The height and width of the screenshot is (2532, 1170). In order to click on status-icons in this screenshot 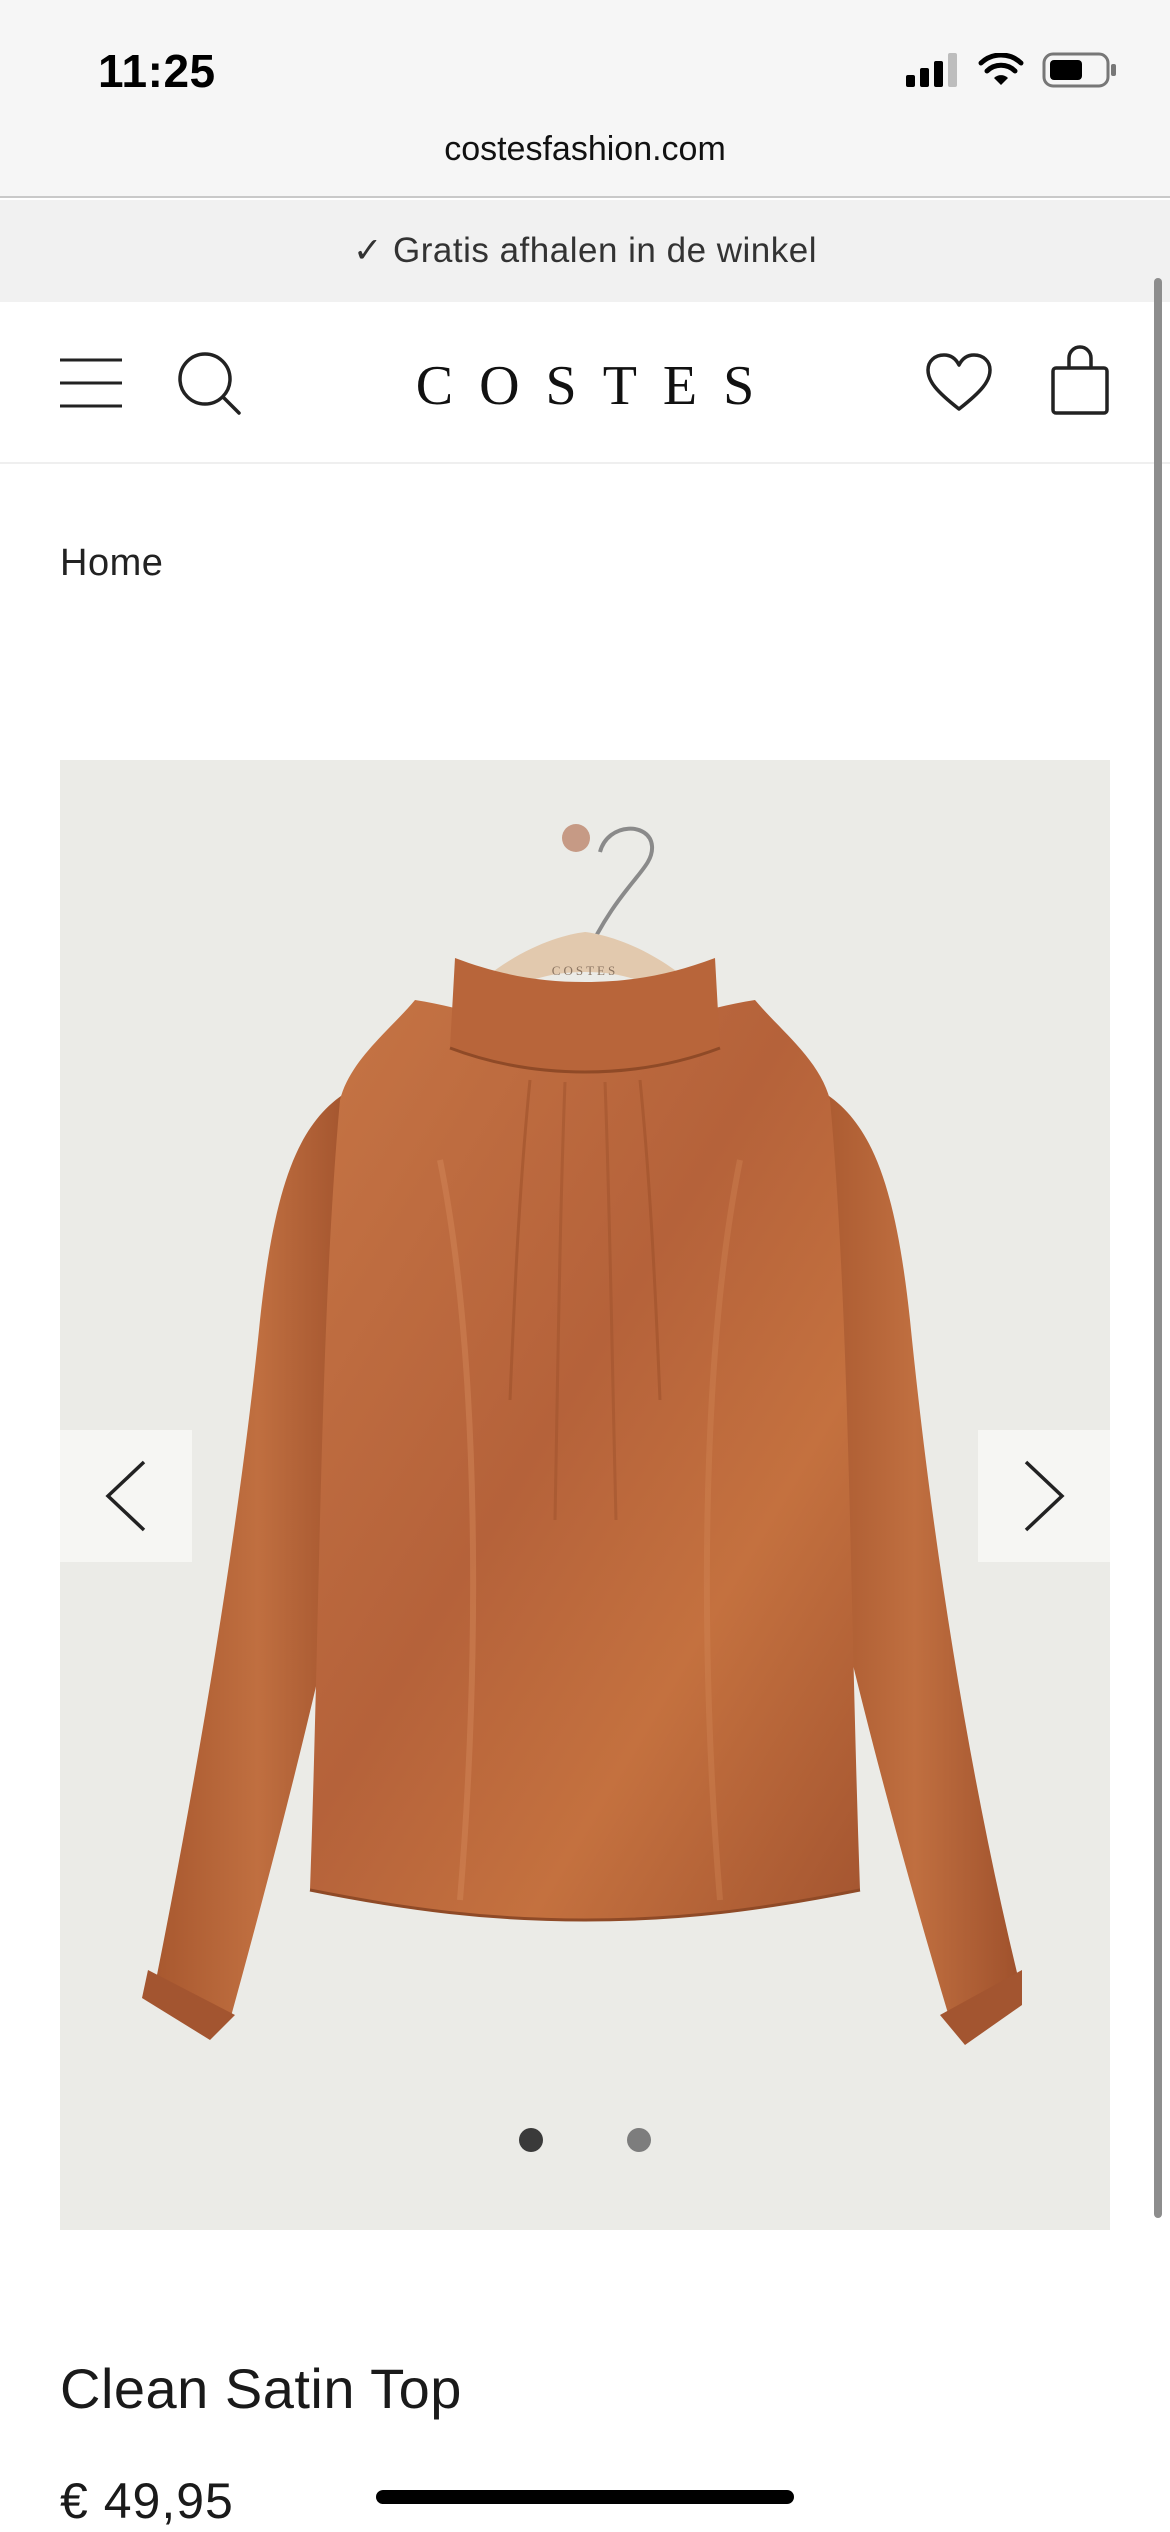, I will do `click(1012, 70)`.